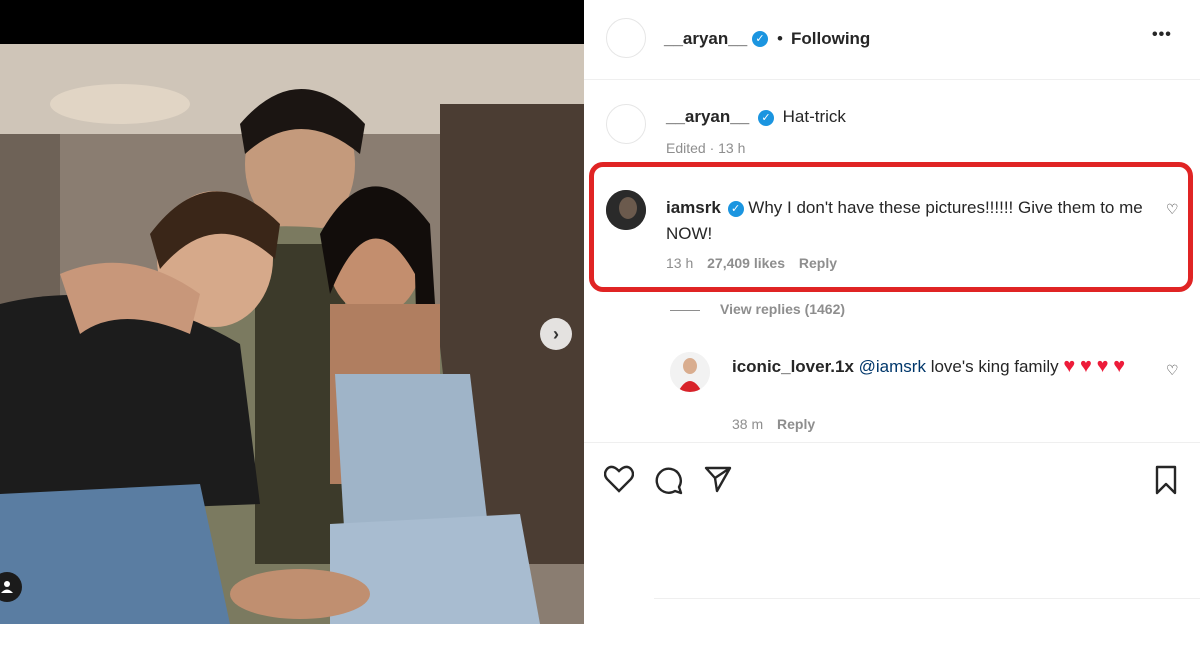  Describe the element at coordinates (690, 372) in the screenshot. I see `reply-avatar` at that location.